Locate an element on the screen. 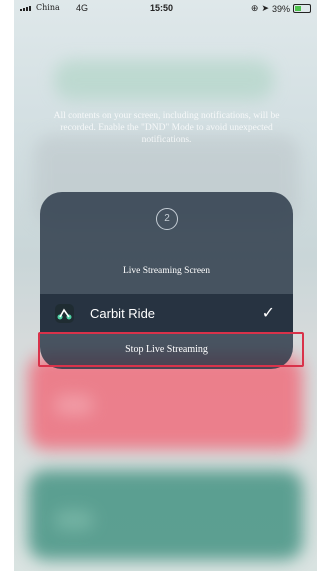 The image size is (331, 571). checkmark-icon: ✓ is located at coordinates (268, 313).